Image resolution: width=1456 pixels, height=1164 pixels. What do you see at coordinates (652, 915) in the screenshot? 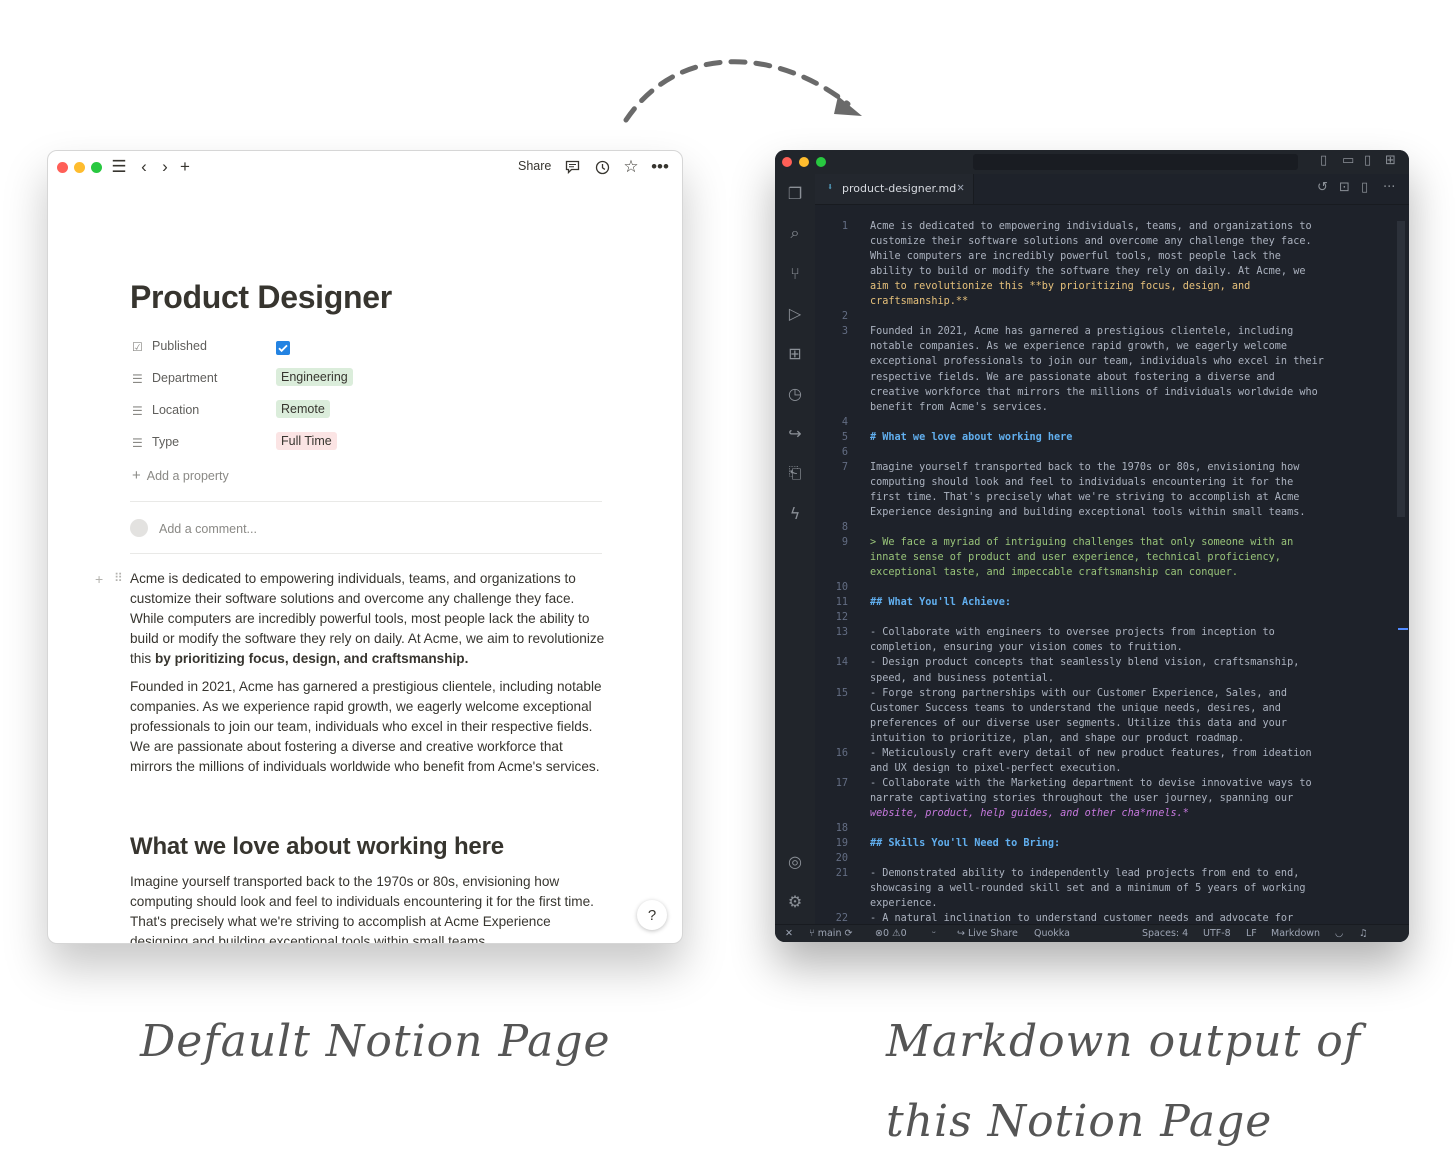
I see `help-button: ?` at bounding box center [652, 915].